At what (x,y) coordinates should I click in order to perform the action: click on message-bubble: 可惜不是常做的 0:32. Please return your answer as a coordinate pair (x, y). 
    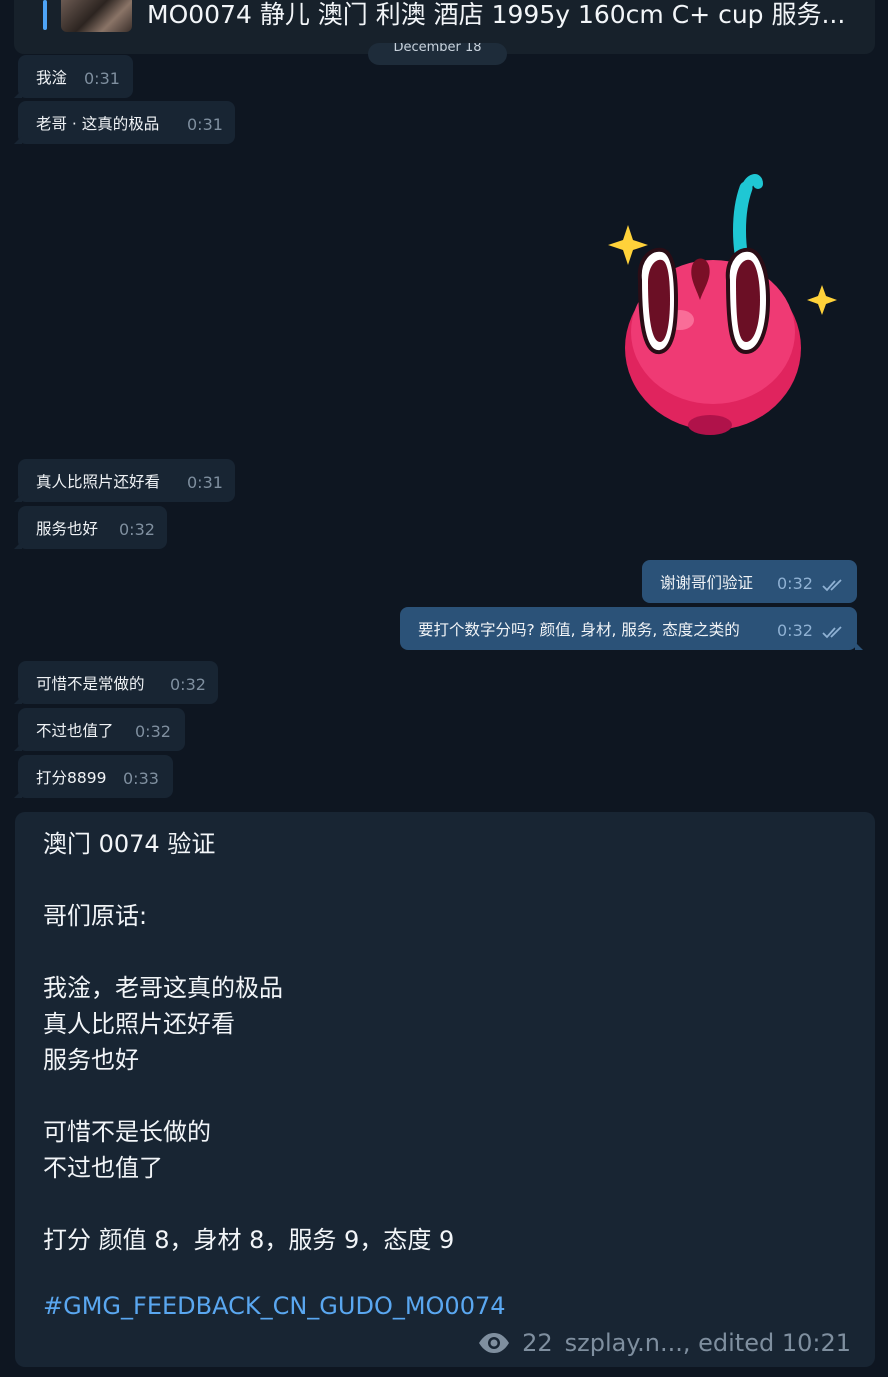
    Looking at the image, I should click on (116, 682).